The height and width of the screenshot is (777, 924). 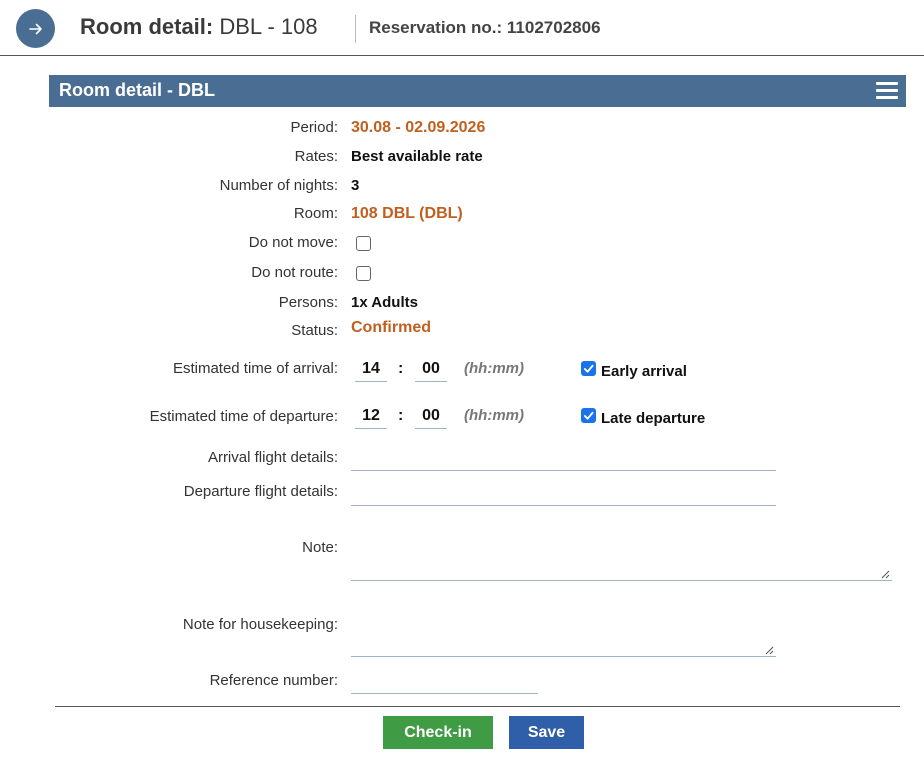 What do you see at coordinates (371, 416) in the screenshot?
I see `departure-hours-input` at bounding box center [371, 416].